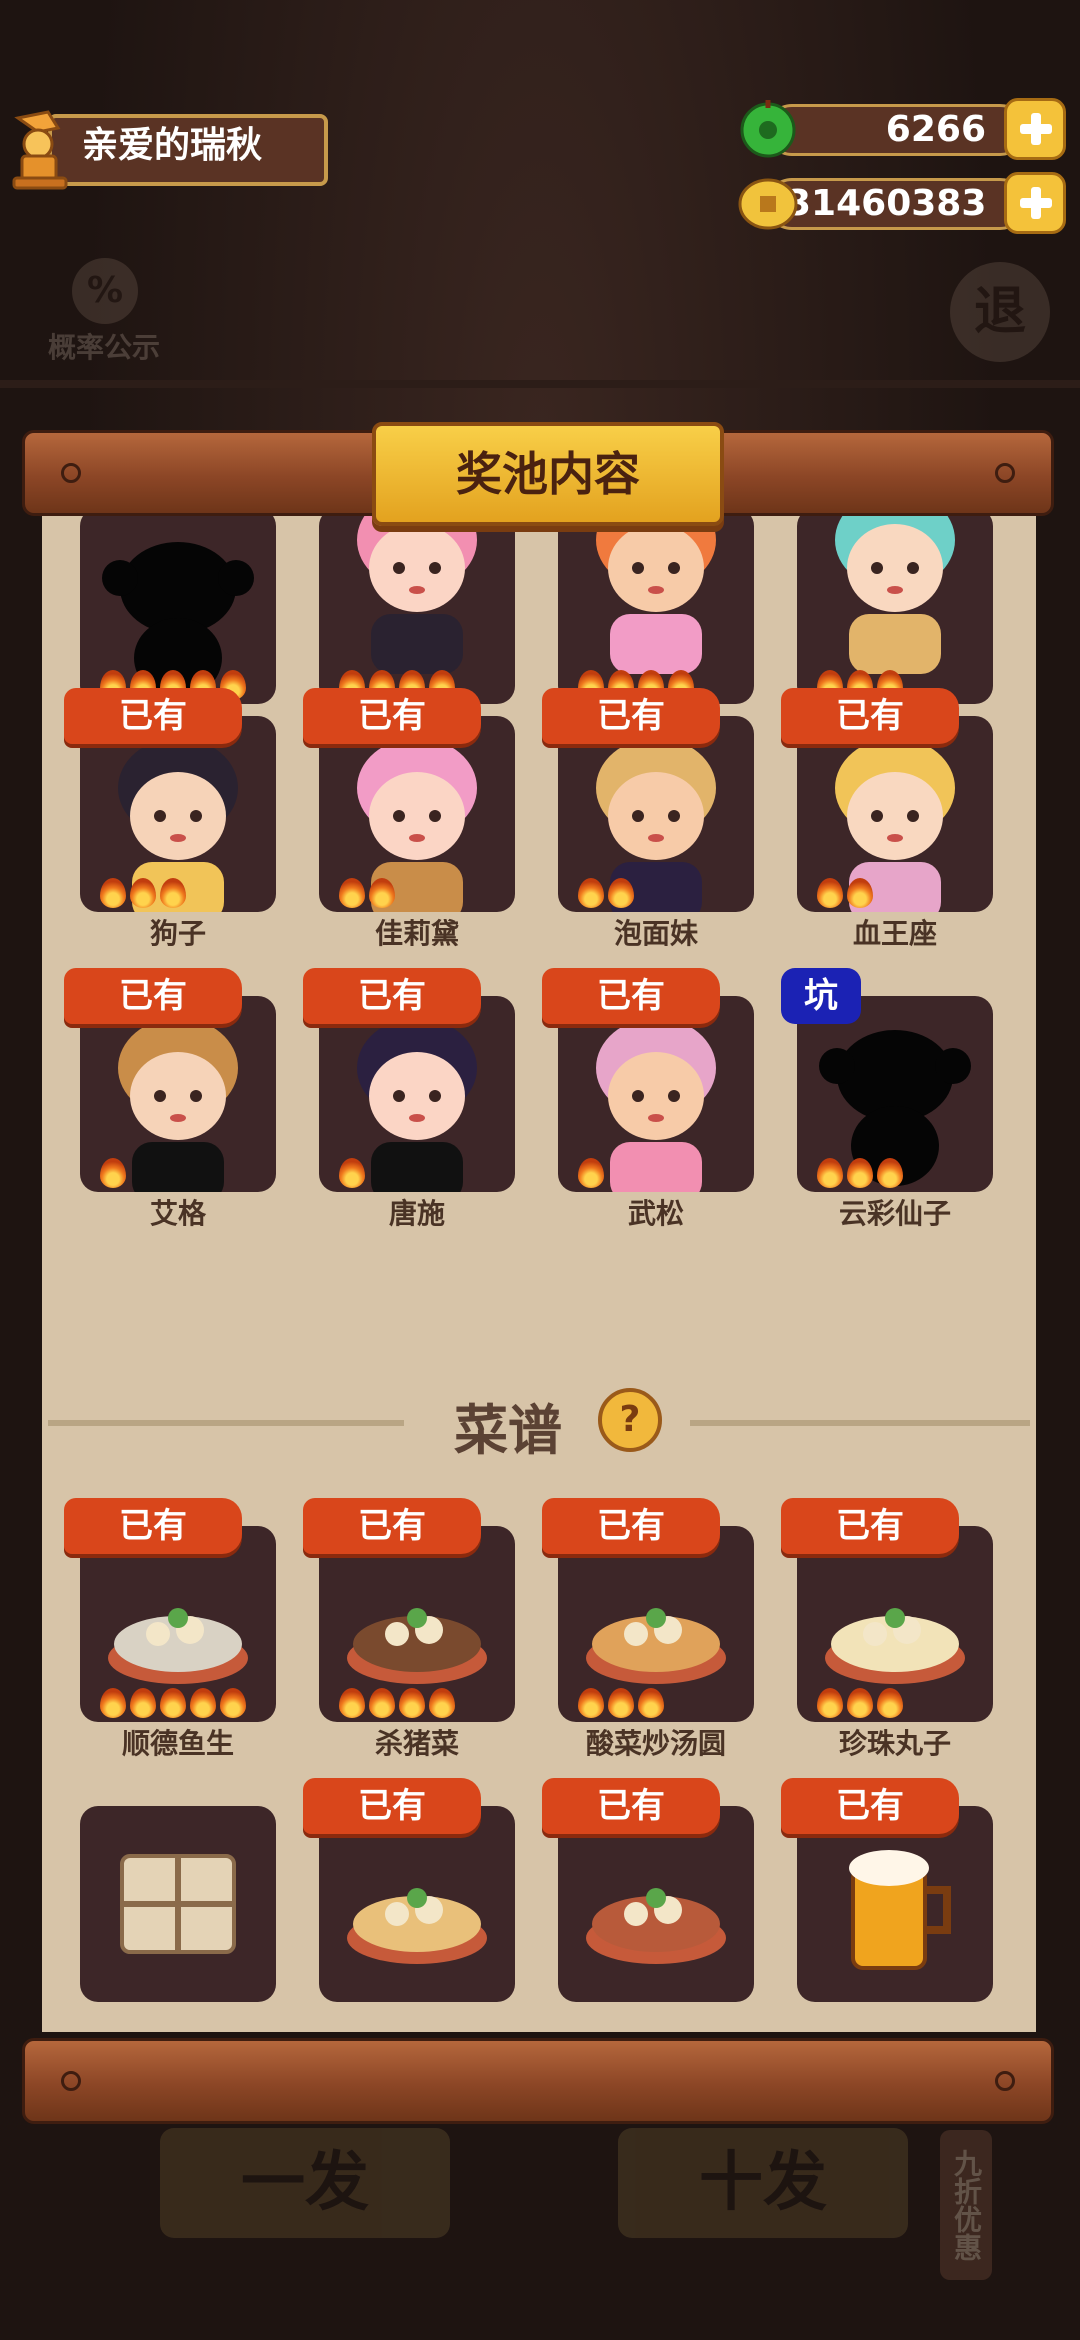  What do you see at coordinates (655, 1213) in the screenshot?
I see `character-name: 武松` at bounding box center [655, 1213].